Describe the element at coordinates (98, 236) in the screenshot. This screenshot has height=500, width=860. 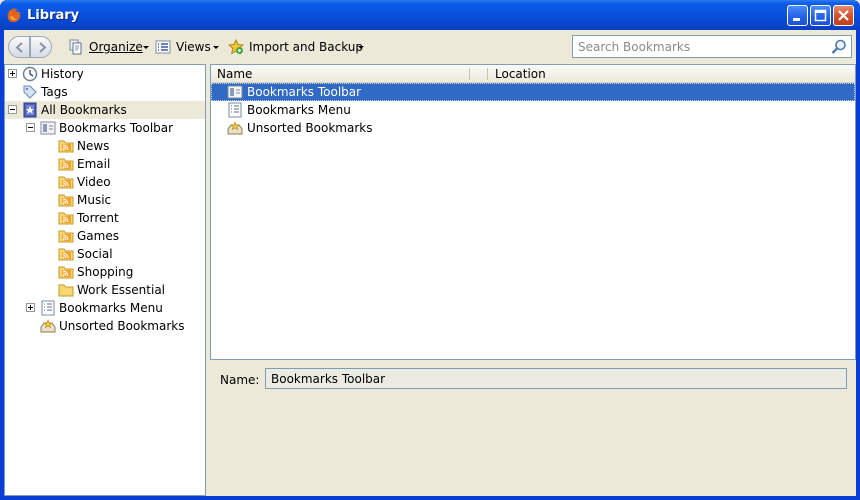
I see `tree-label: Games` at that location.